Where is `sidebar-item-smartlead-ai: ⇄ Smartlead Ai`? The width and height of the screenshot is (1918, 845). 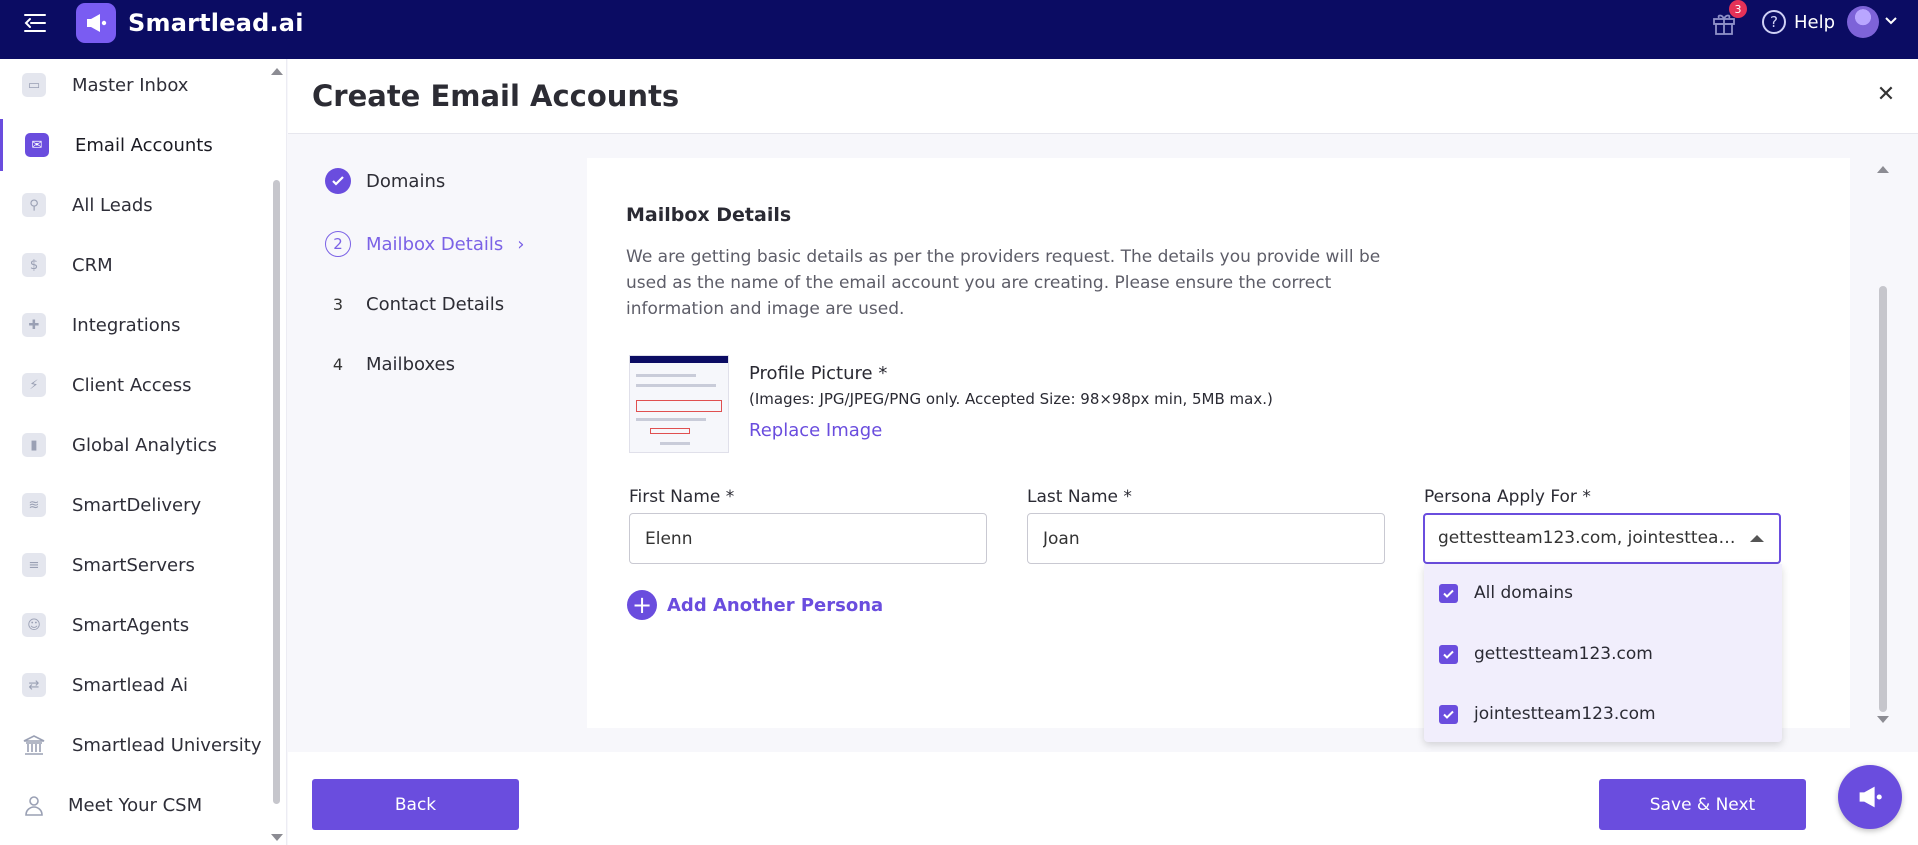
sidebar-item-smartlead-ai: ⇄ Smartlead Ai is located at coordinates (134, 685).